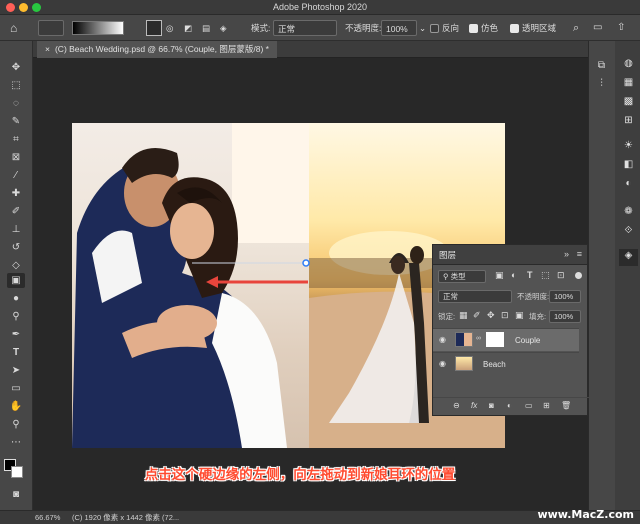 The height and width of the screenshot is (524, 640). What do you see at coordinates (597, 28) in the screenshot?
I see `workspace-icon: ▭` at bounding box center [597, 28].